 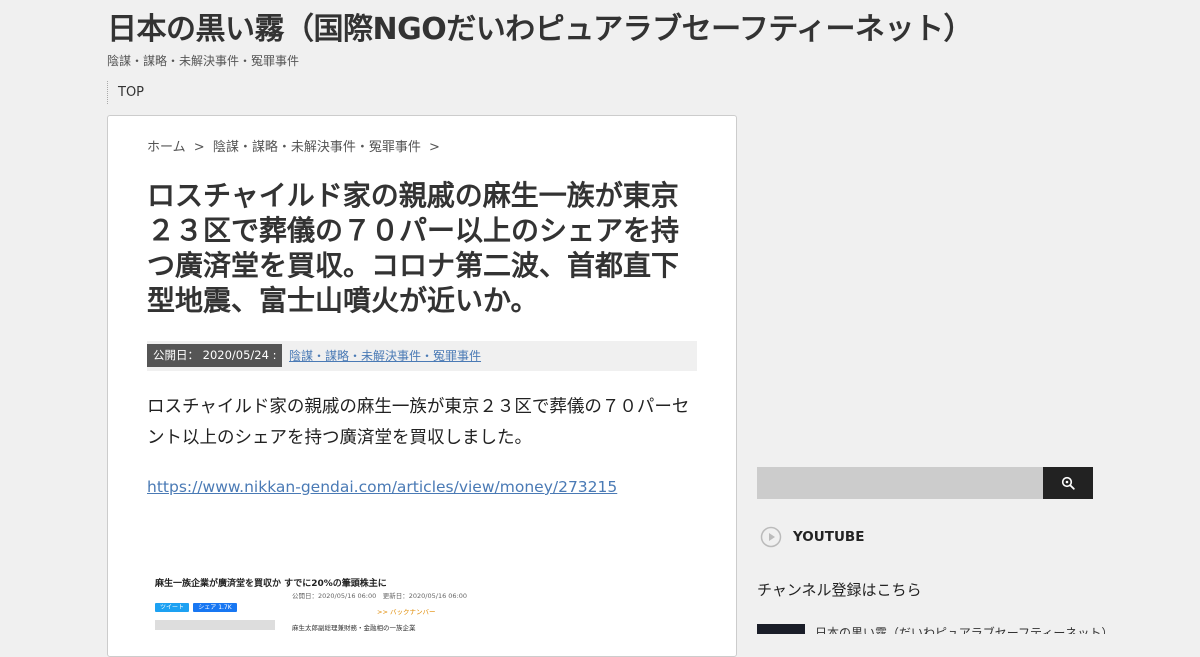 I want to click on site-title: 日本の黒い霧（国際NGOだいわピュアラブセーフティーネット）, so click(x=540, y=26).